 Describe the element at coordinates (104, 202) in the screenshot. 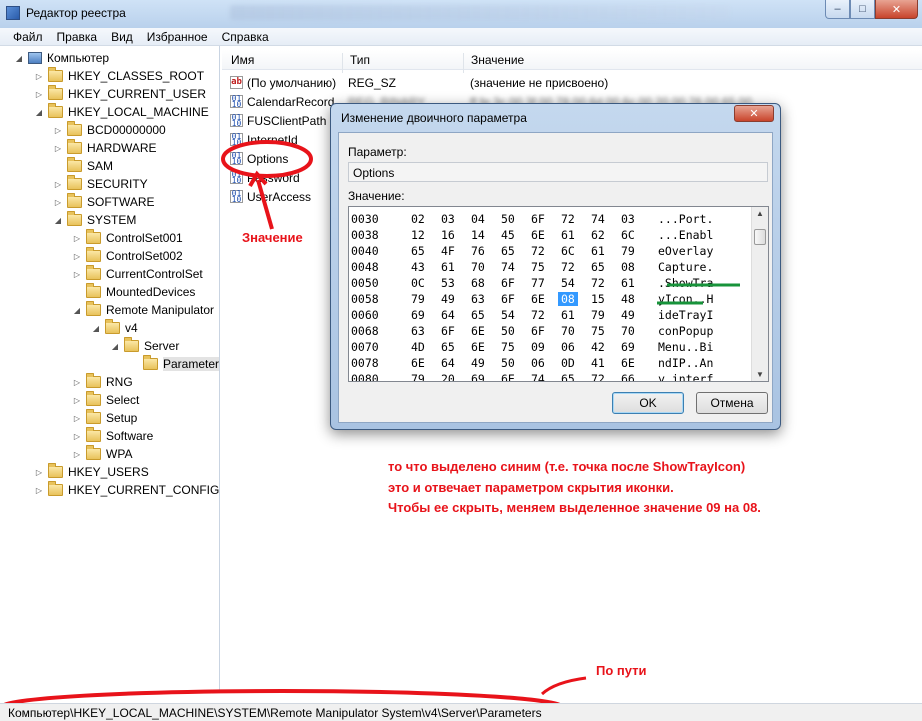

I see `tree-item: ▷ SOFTWARE` at that location.